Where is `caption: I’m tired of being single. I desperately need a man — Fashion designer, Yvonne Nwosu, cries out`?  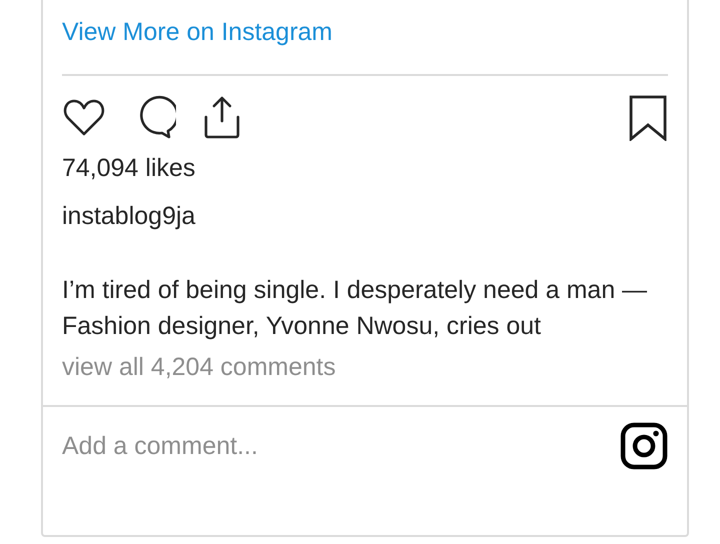
caption: I’m tired of being single. I desperately need a man — Fashion designer, Yvonne Nwosu, cries out is located at coordinates (355, 308).